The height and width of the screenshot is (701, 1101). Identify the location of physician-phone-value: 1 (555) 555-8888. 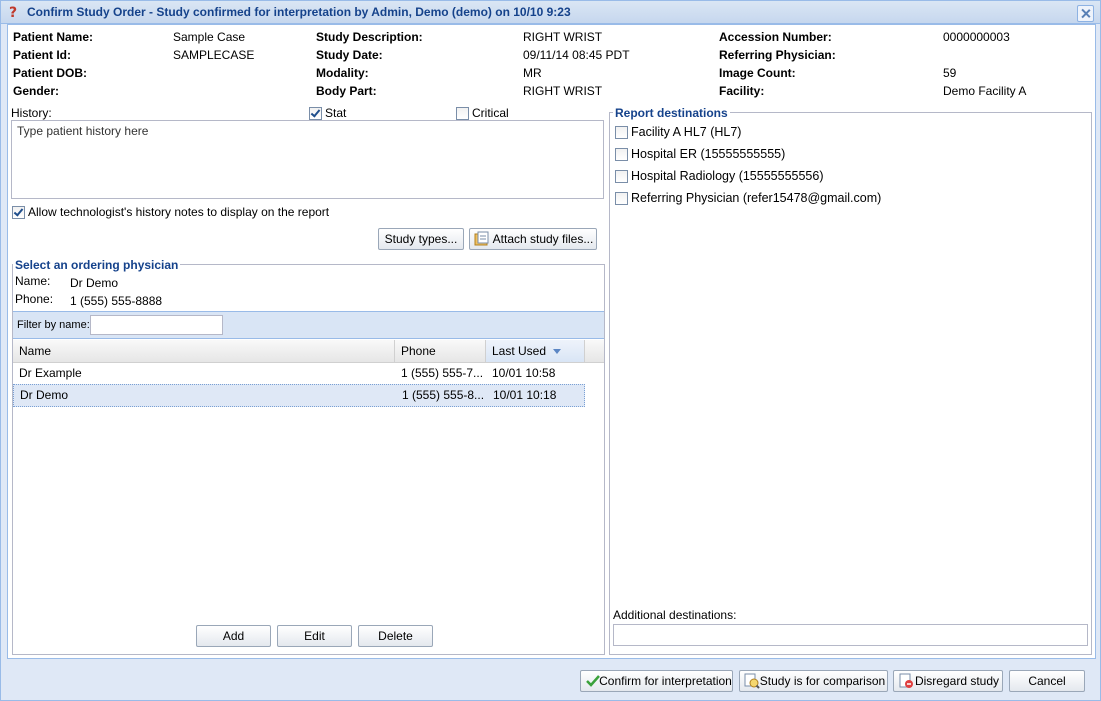
(116, 301).